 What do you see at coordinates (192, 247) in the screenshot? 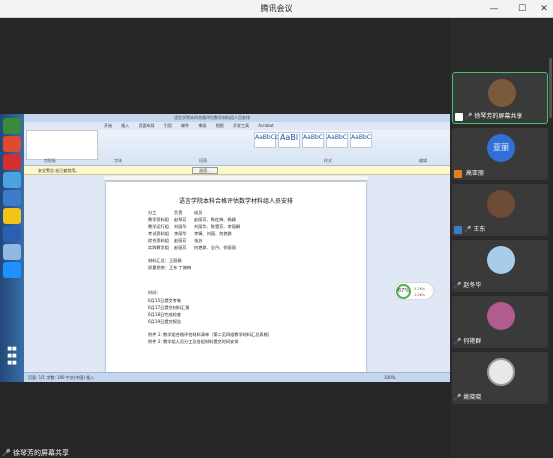
I see `table-row: 实践教学组 赵丽芳 何艳群、全丹、徐丽丽` at bounding box center [192, 247].